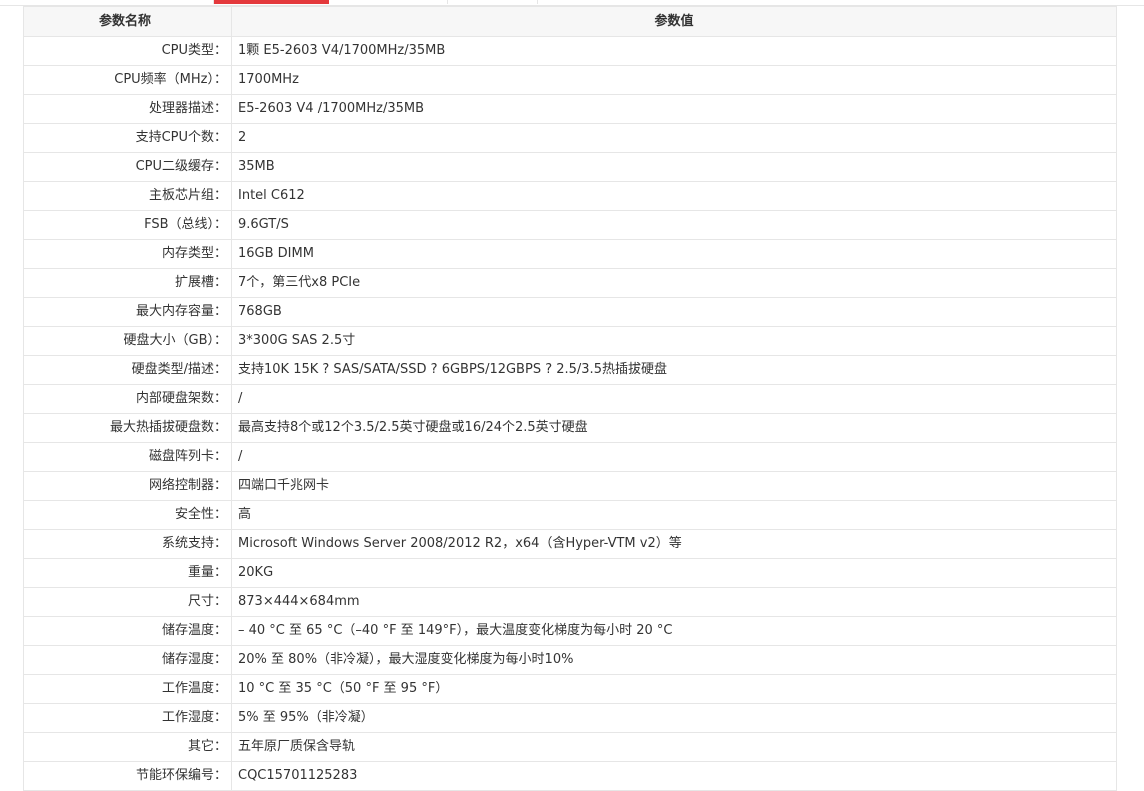  What do you see at coordinates (674, 689) in the screenshot?
I see `param-value: 10 °C 至 35 °C（50 °F 至 95 °F）` at bounding box center [674, 689].